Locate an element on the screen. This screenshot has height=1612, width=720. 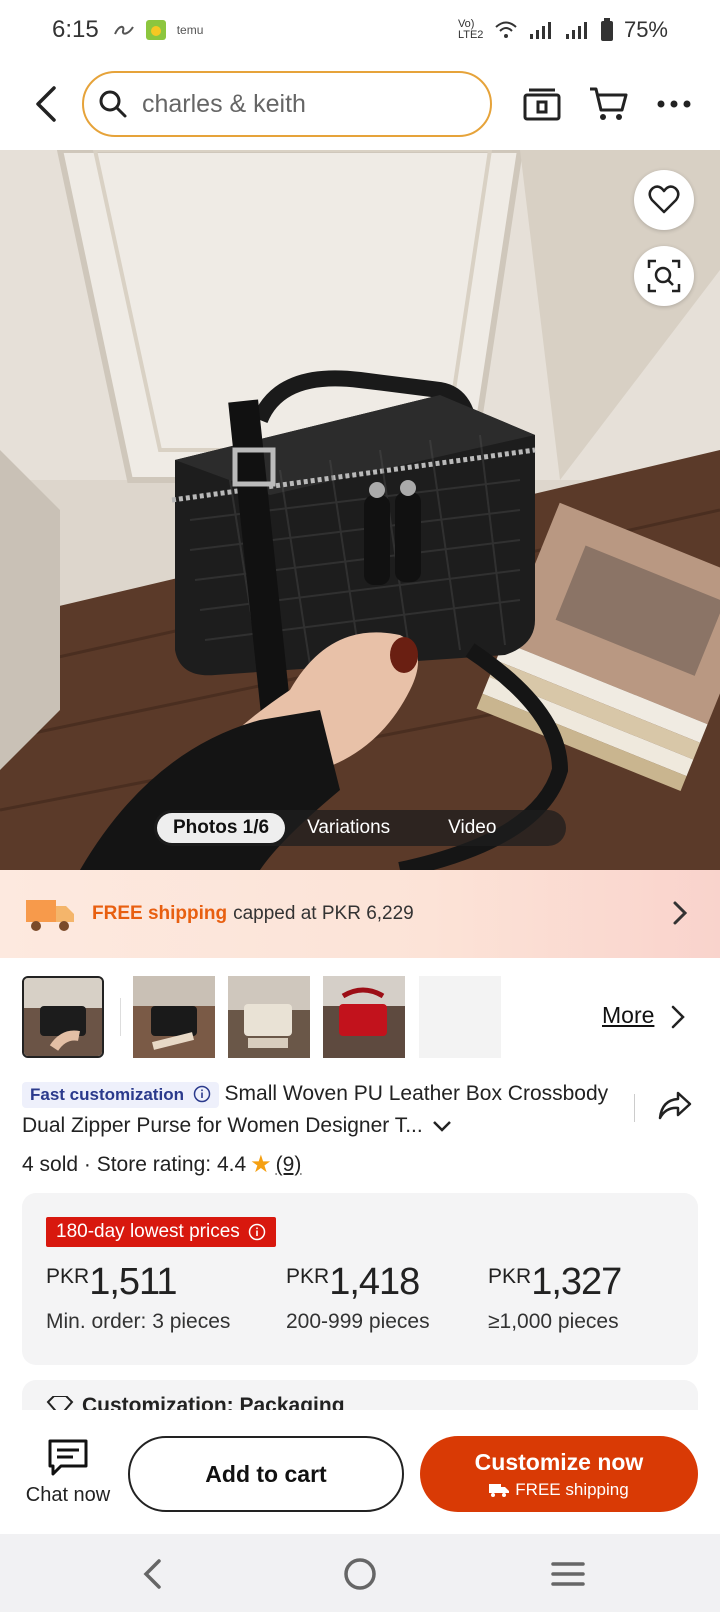
tab-variations: Variations is located at coordinates (348, 828).